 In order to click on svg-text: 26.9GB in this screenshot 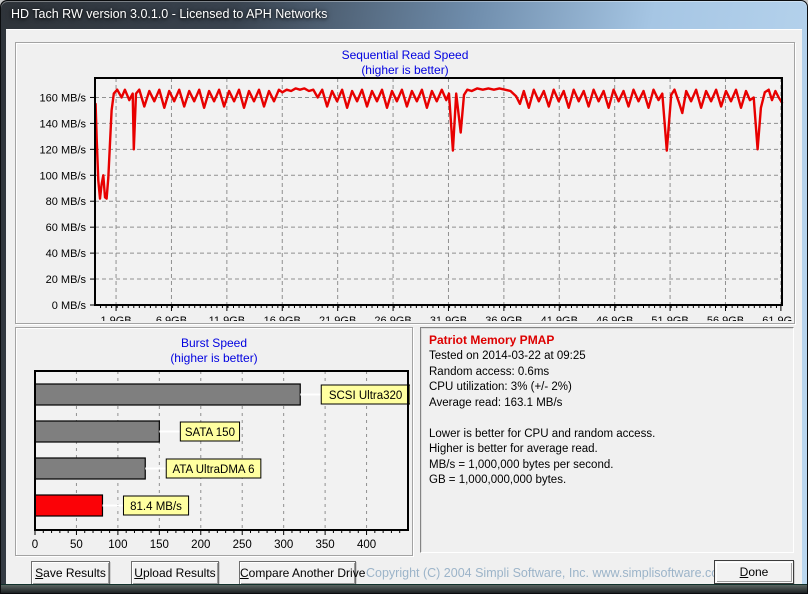, I will do `click(392, 318)`.